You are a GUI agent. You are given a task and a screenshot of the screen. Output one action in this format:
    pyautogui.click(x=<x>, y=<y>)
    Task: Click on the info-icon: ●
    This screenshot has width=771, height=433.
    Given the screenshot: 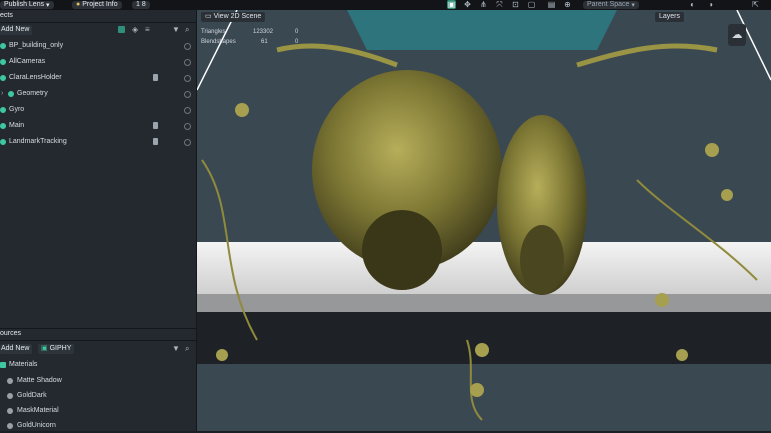 What is the action you would take?
    pyautogui.click(x=78, y=4)
    